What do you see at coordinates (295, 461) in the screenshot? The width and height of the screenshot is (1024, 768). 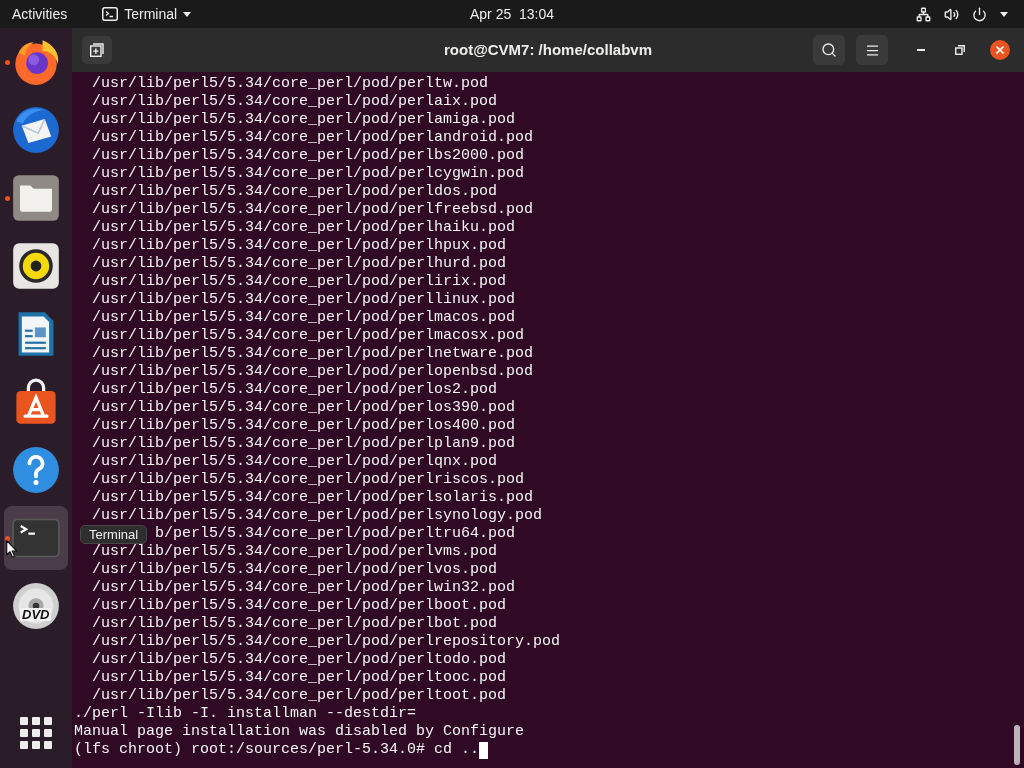 I see `terminal-line: /usr/lib/perl5/5.34/core_perl/pod/perlqnx.pod` at bounding box center [295, 461].